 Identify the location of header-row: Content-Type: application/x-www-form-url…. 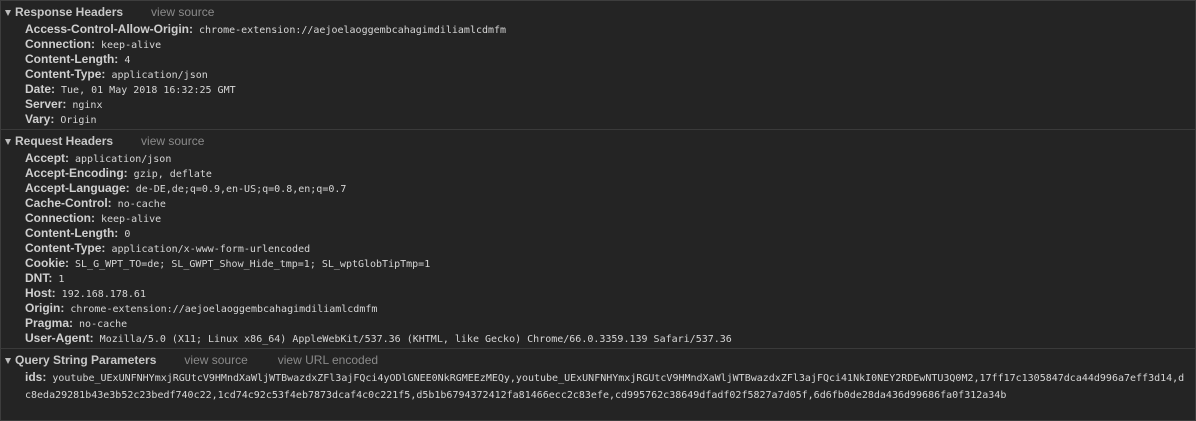
(598, 247).